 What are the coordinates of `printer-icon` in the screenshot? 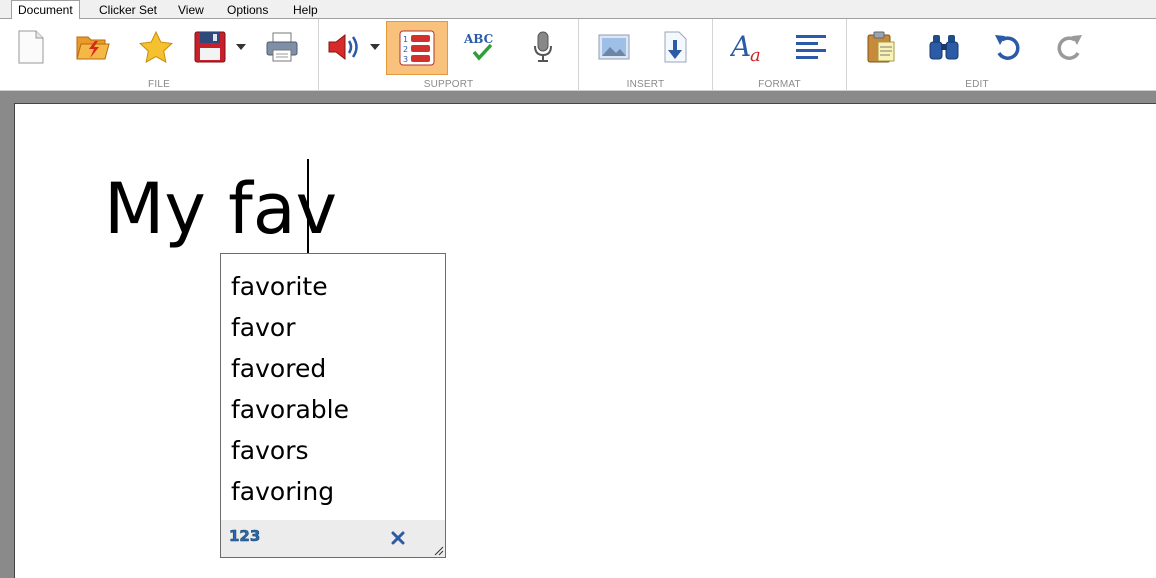 It's located at (282, 47).